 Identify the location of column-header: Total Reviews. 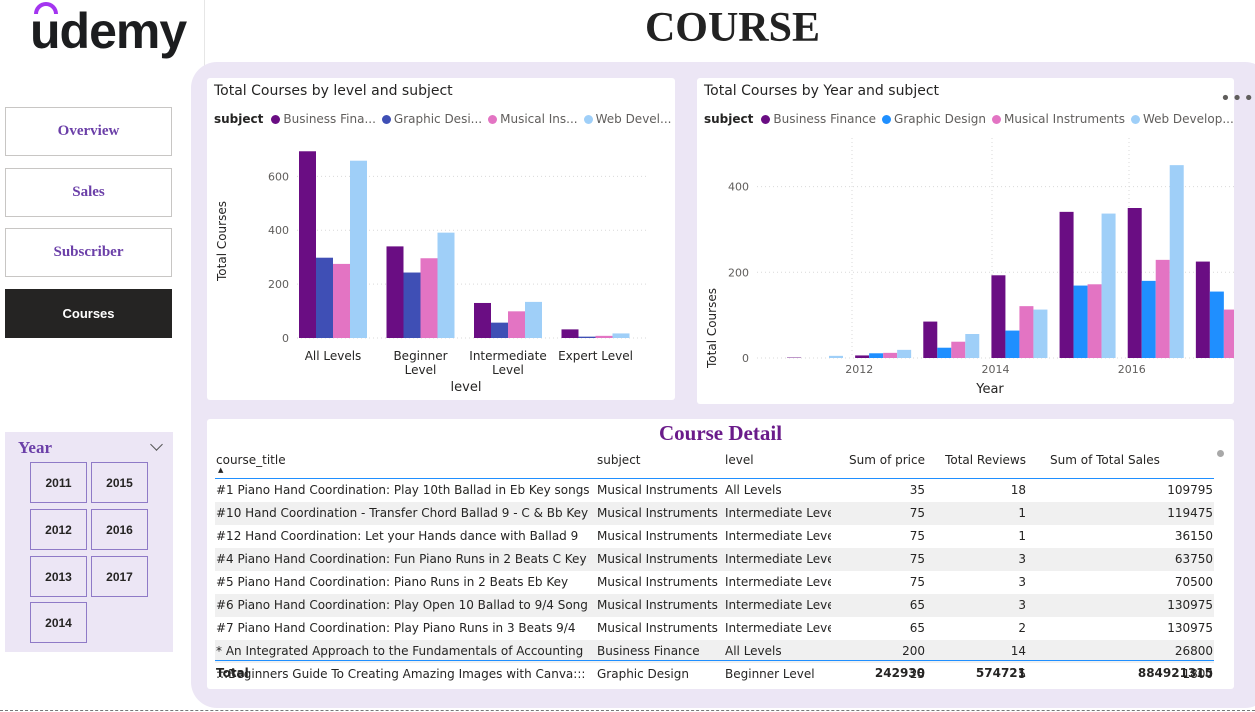
(980, 465).